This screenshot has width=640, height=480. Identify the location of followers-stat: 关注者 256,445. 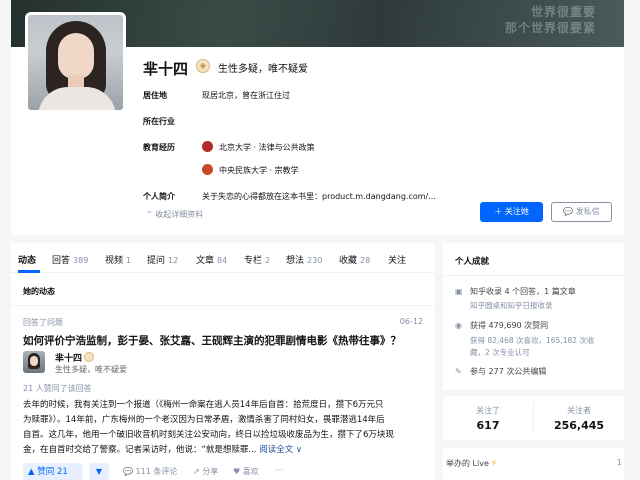
(579, 418).